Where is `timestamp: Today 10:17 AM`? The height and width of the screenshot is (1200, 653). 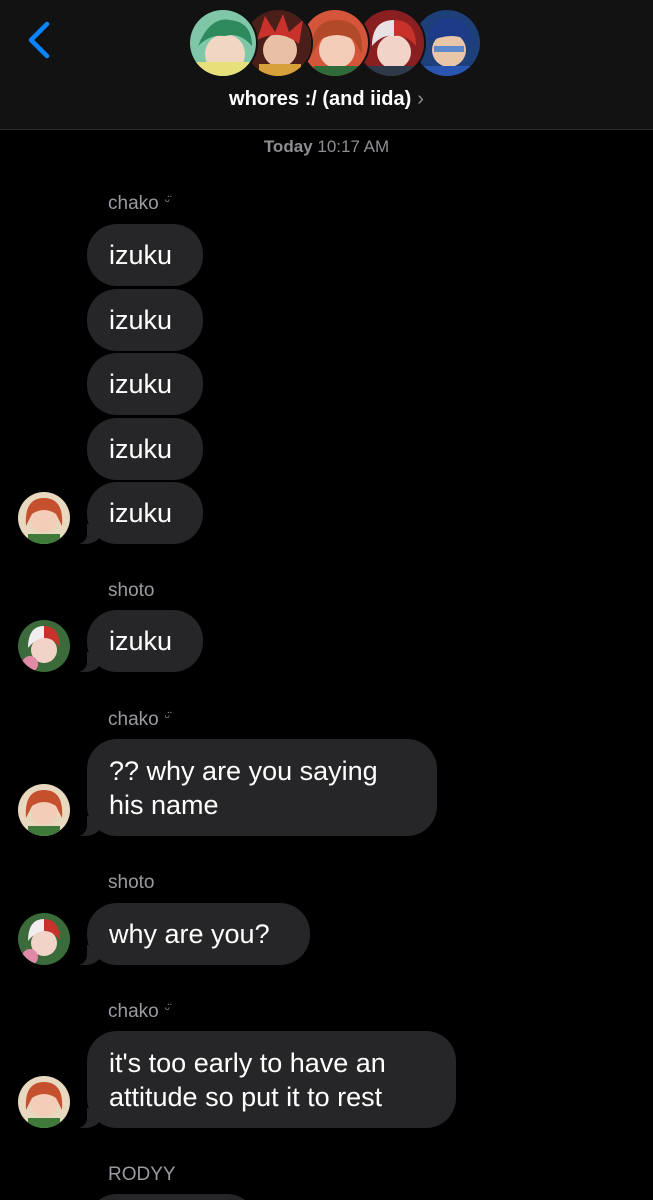
timestamp: Today 10:17 AM is located at coordinates (326, 147).